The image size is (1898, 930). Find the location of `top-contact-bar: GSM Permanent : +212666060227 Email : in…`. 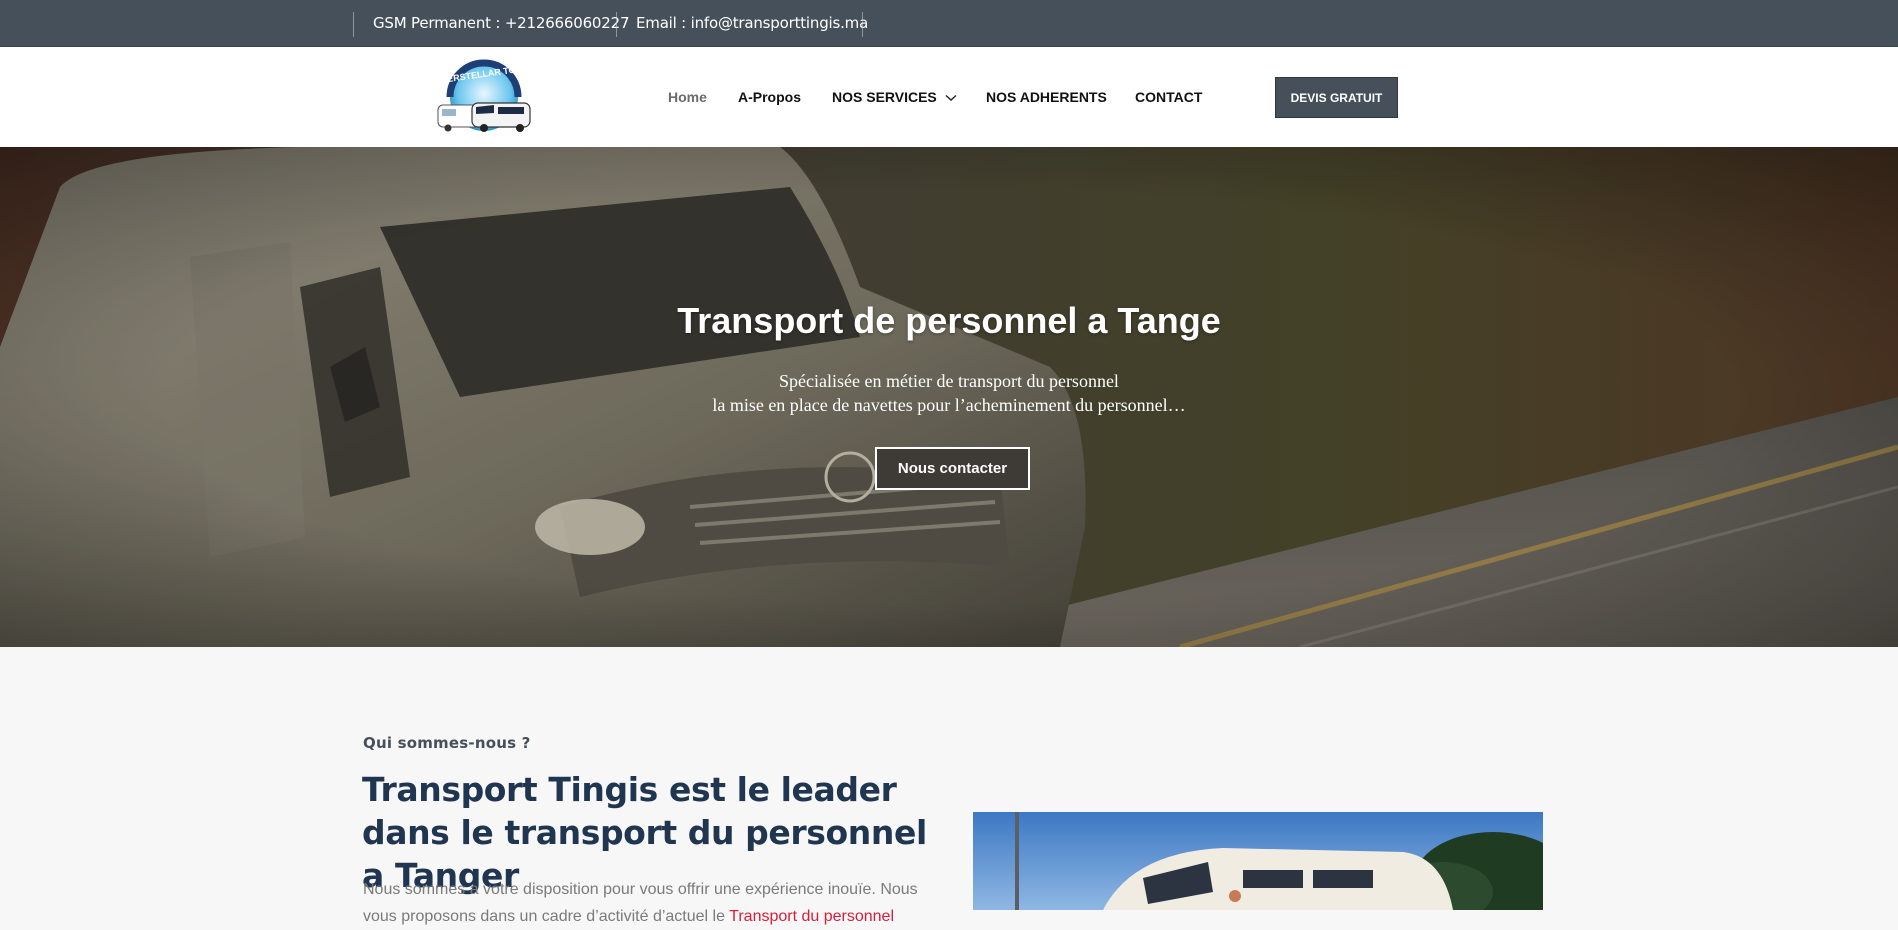

top-contact-bar: GSM Permanent : +212666060227 Email : in… is located at coordinates (949, 23).